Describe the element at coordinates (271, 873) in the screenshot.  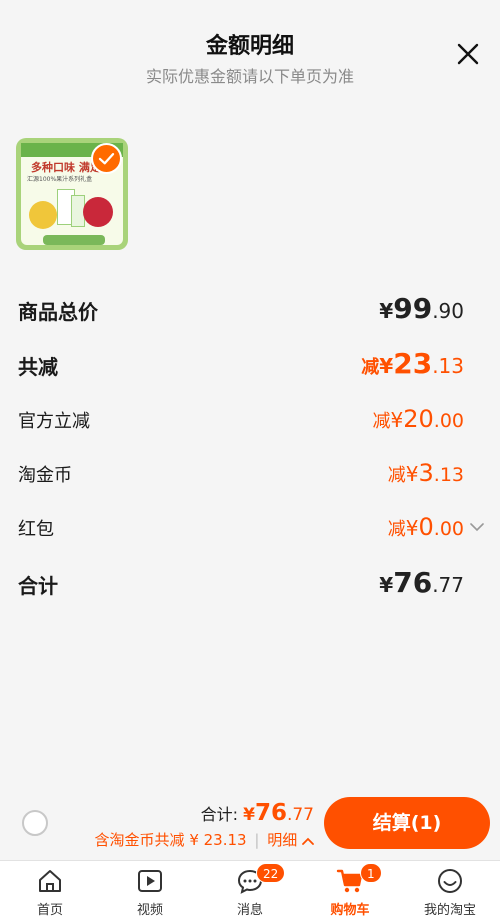
I see `messages-badge: 22` at that location.